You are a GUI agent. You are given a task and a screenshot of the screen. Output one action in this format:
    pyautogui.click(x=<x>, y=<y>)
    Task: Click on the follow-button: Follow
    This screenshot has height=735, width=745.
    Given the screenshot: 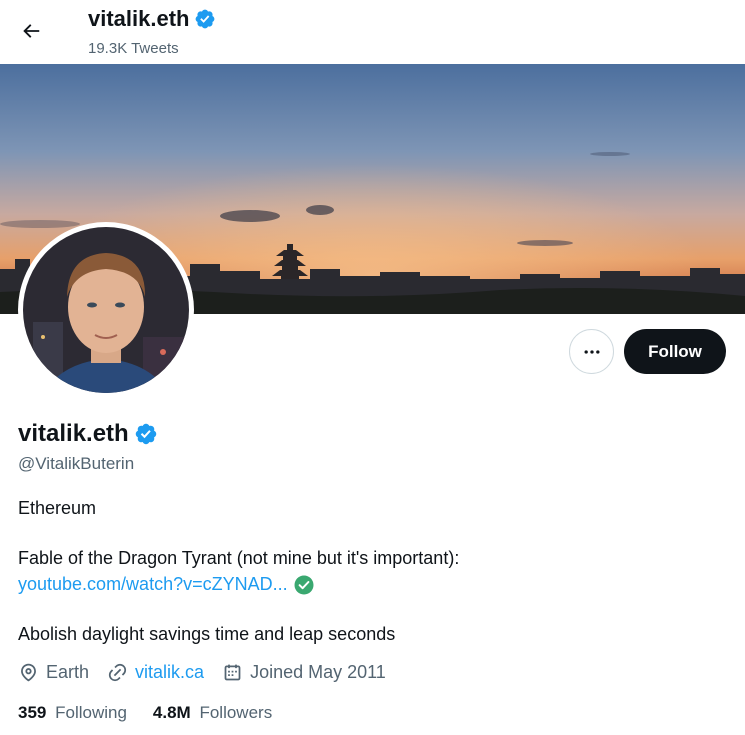 What is the action you would take?
    pyautogui.click(x=675, y=351)
    